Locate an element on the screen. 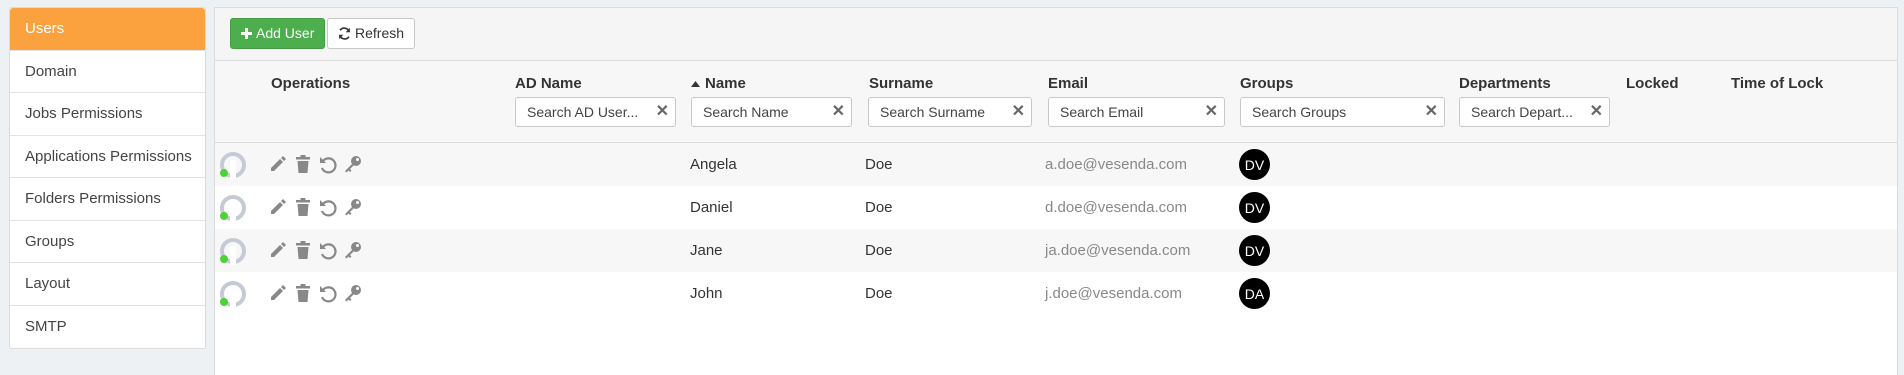  clear-groups-filter-icon: ✕ is located at coordinates (1431, 112).